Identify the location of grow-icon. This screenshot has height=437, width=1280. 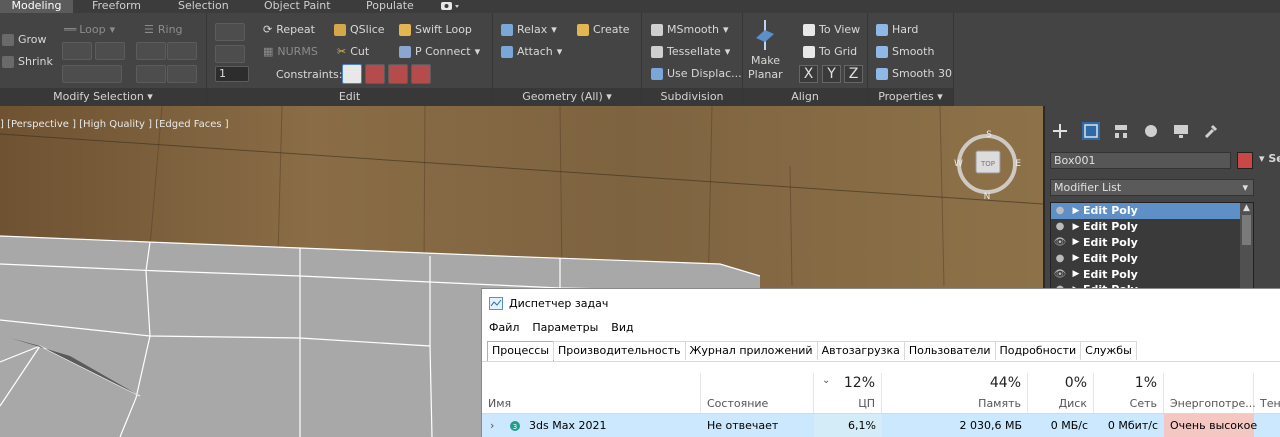
(8, 39).